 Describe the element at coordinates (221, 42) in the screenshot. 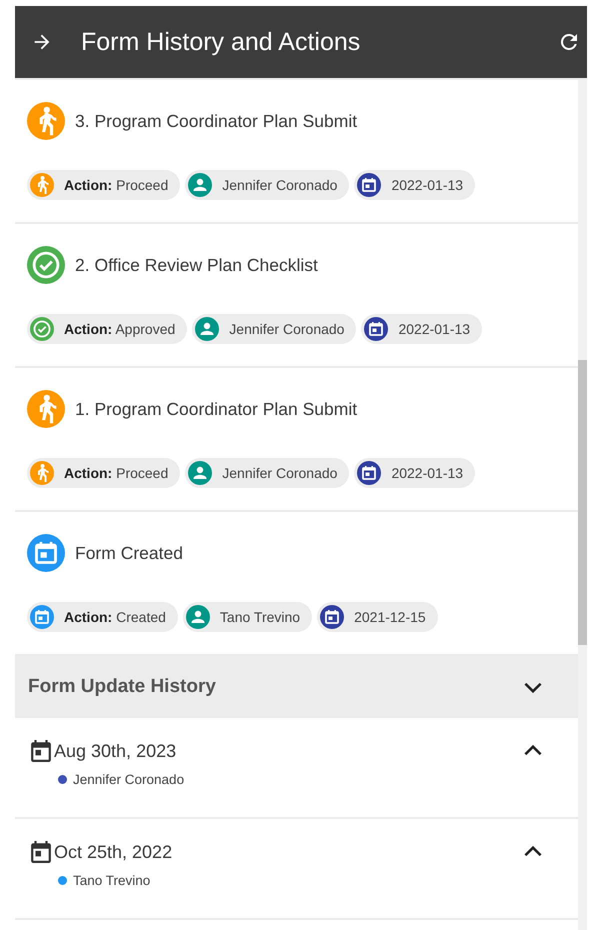

I see `header-title: Form History and Actions` at that location.